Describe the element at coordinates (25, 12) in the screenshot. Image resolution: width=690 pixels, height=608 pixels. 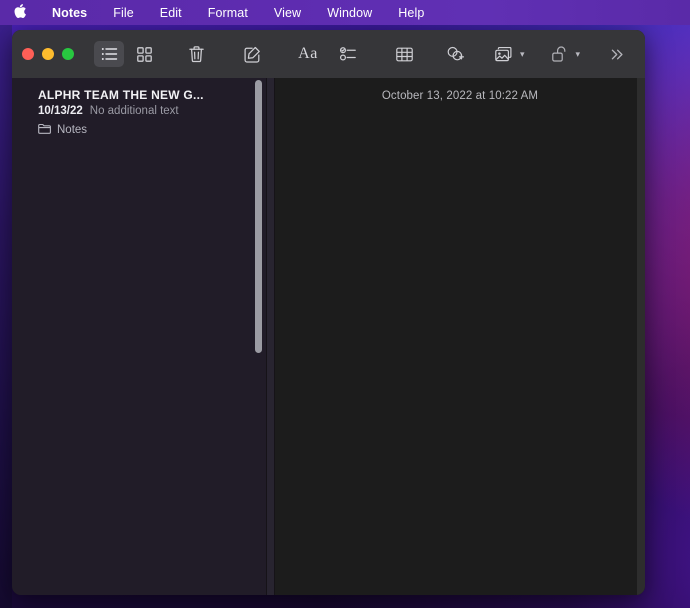
I see `apple-logo-icon` at that location.